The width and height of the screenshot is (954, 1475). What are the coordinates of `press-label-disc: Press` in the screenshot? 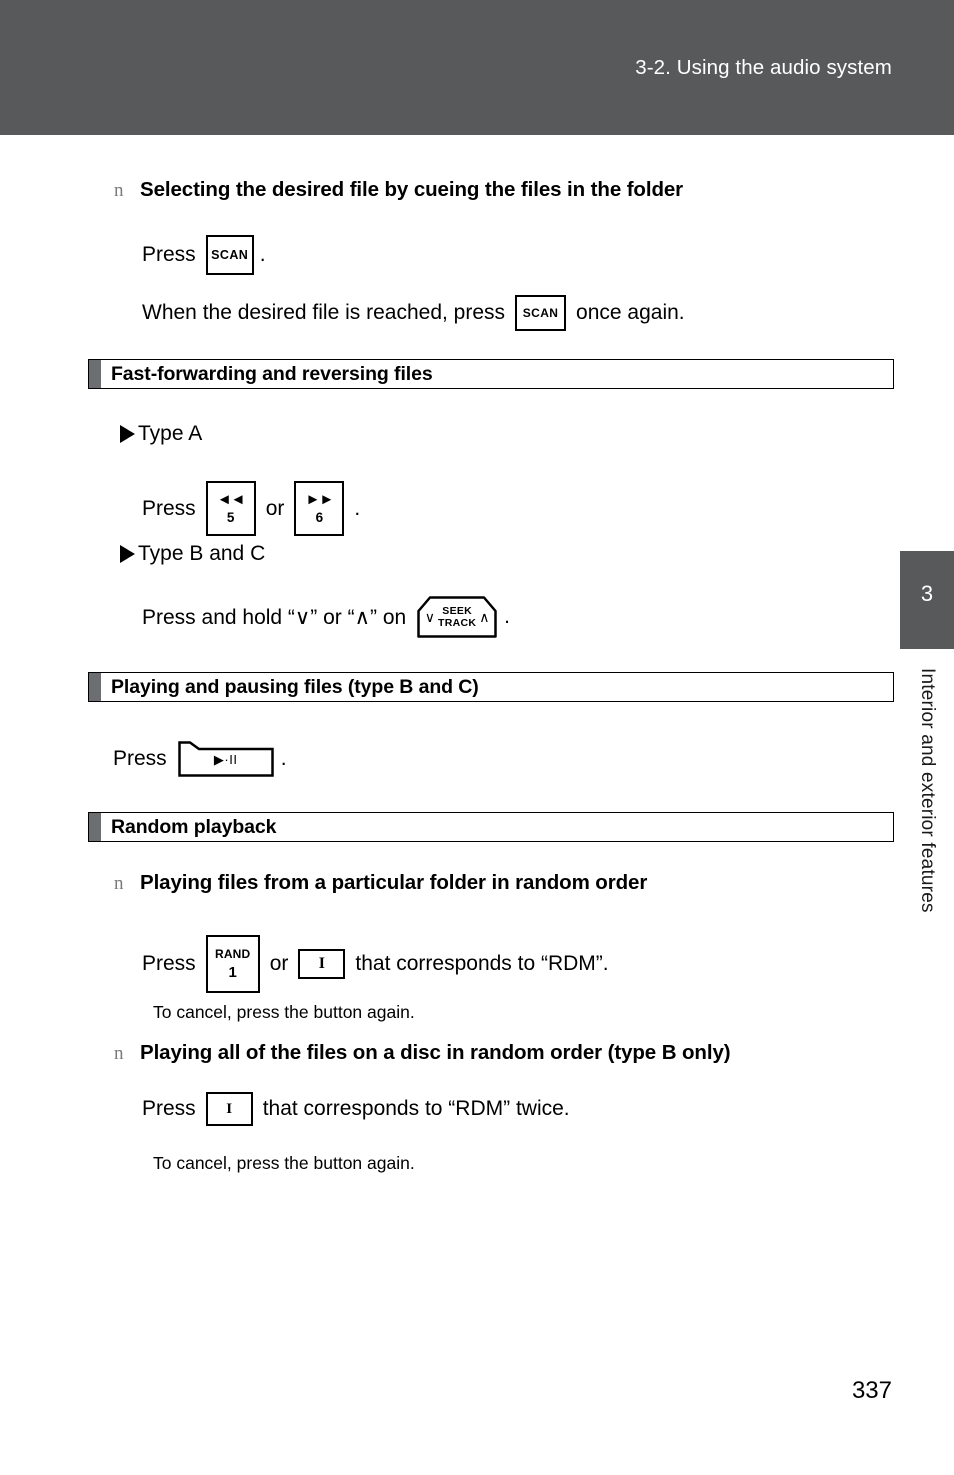 It's located at (169, 1108).